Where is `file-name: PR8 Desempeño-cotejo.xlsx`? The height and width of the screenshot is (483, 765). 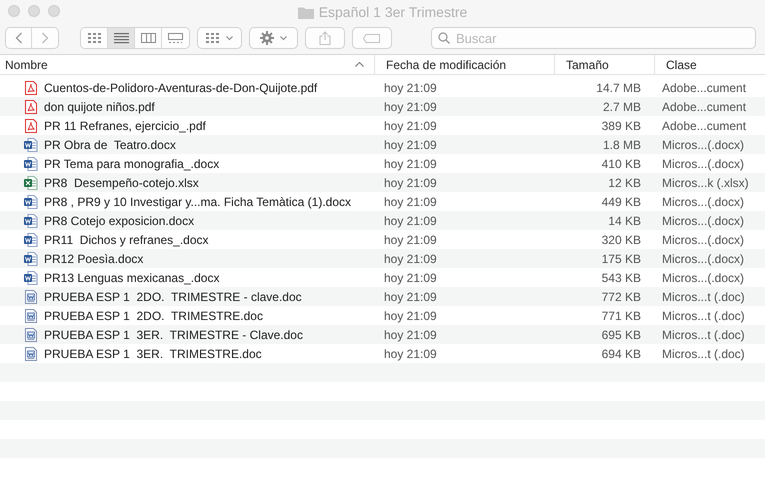 file-name: PR8 Desempeño-cotejo.xlsx is located at coordinates (121, 183).